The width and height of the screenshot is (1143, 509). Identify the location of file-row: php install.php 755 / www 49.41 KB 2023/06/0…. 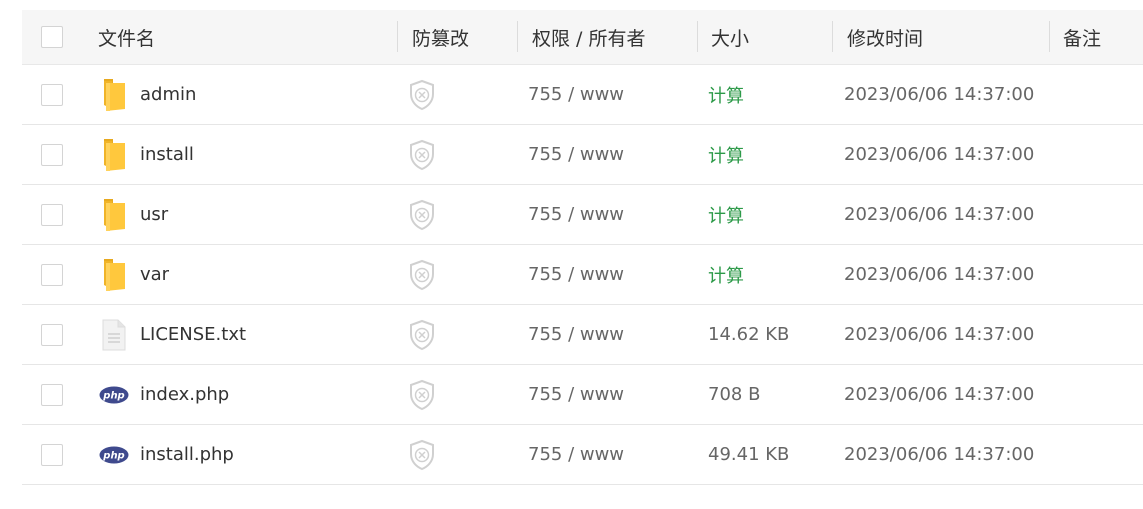
(582, 455).